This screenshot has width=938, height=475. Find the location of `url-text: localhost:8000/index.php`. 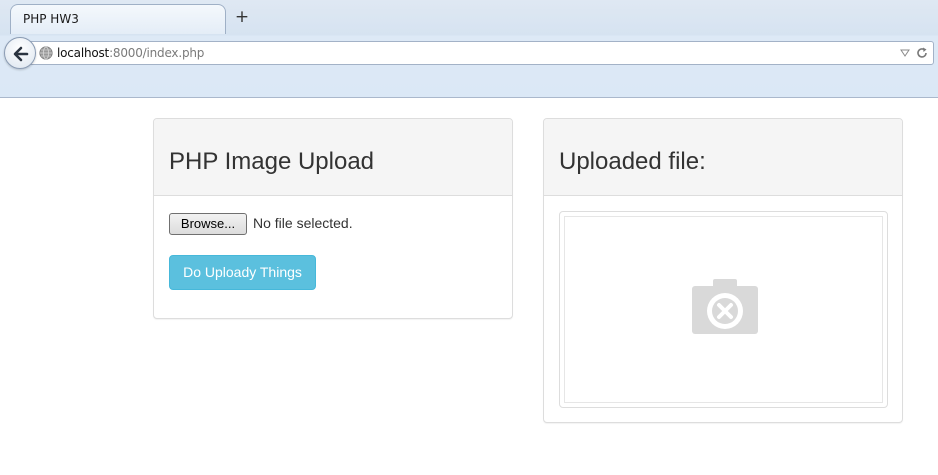

url-text: localhost:8000/index.php is located at coordinates (130, 53).